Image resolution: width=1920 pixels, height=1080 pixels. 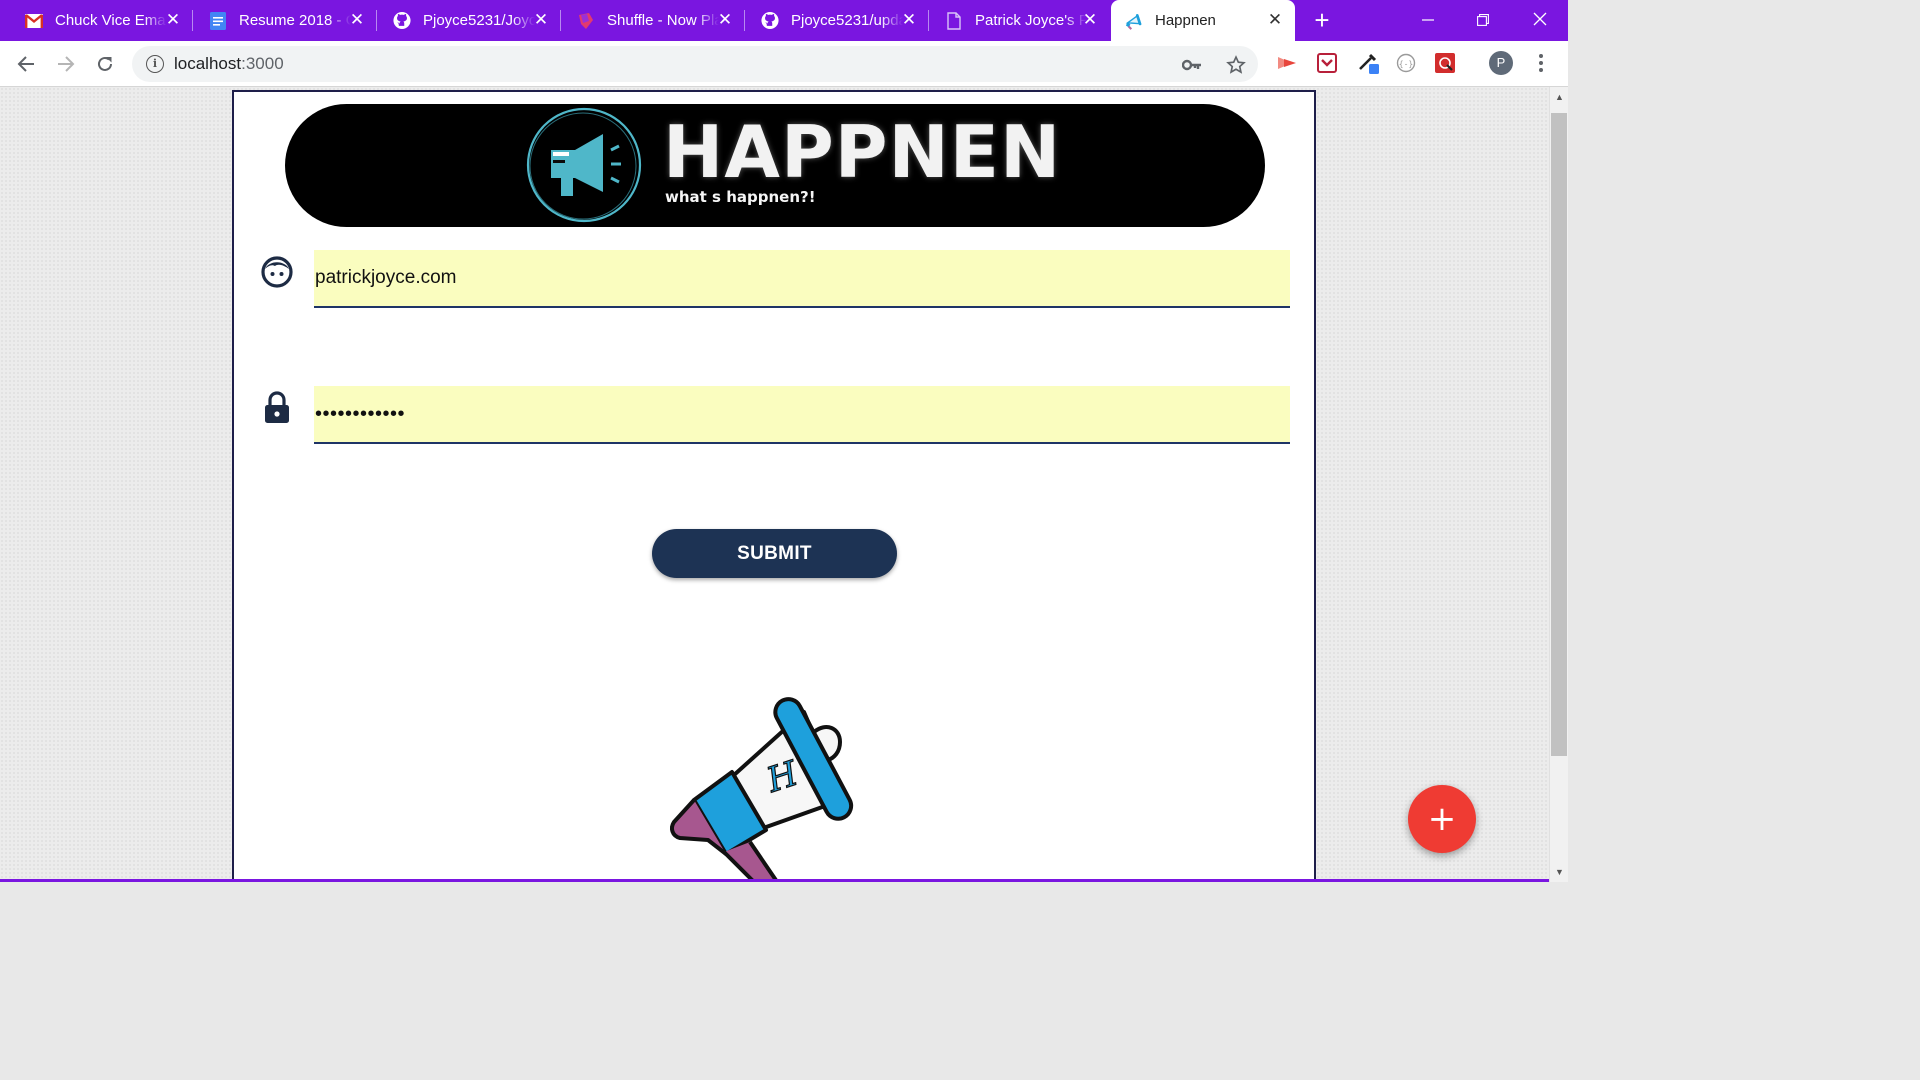 I want to click on user-face-icon, so click(x=277, y=272).